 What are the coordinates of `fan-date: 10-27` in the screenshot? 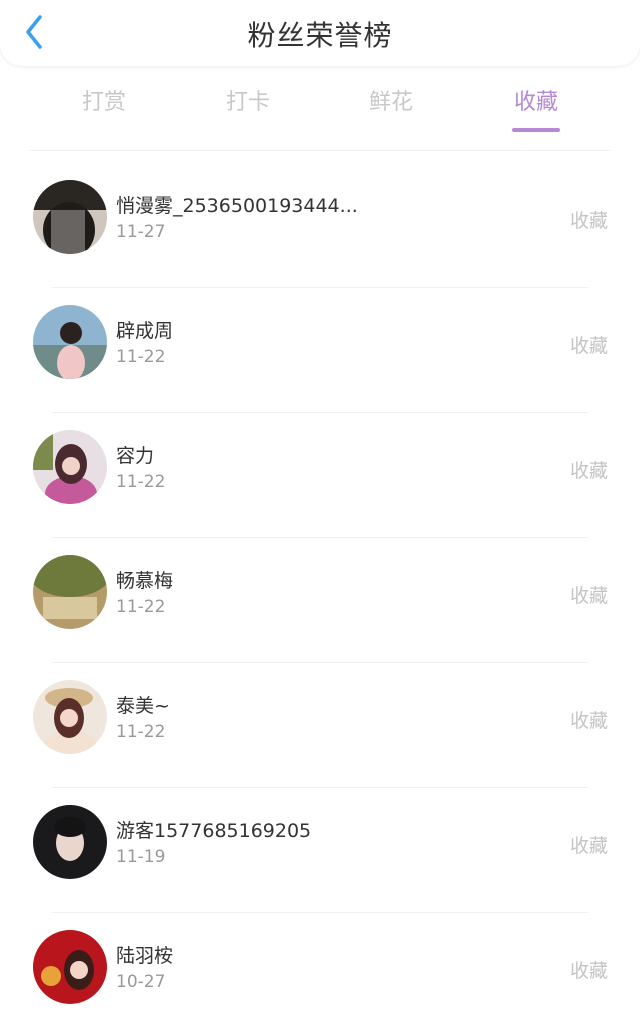 It's located at (141, 982).